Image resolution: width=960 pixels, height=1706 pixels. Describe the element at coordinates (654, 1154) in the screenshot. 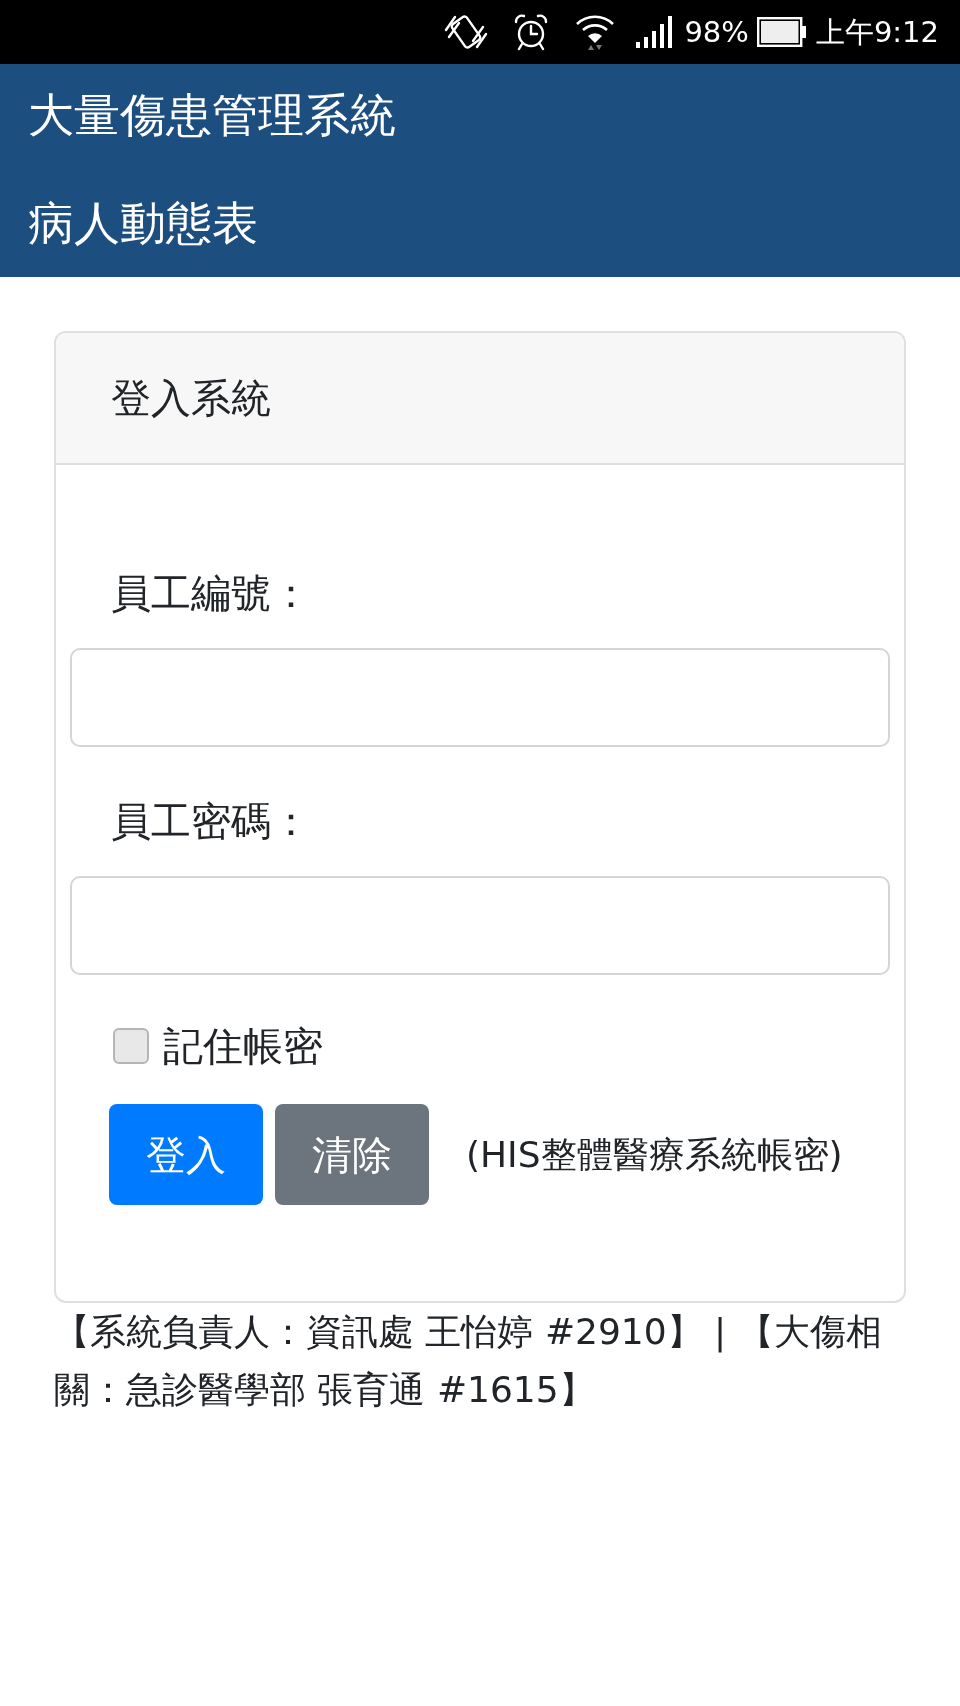

I see `account-note: (HIS整體醫療系統帳密)` at that location.